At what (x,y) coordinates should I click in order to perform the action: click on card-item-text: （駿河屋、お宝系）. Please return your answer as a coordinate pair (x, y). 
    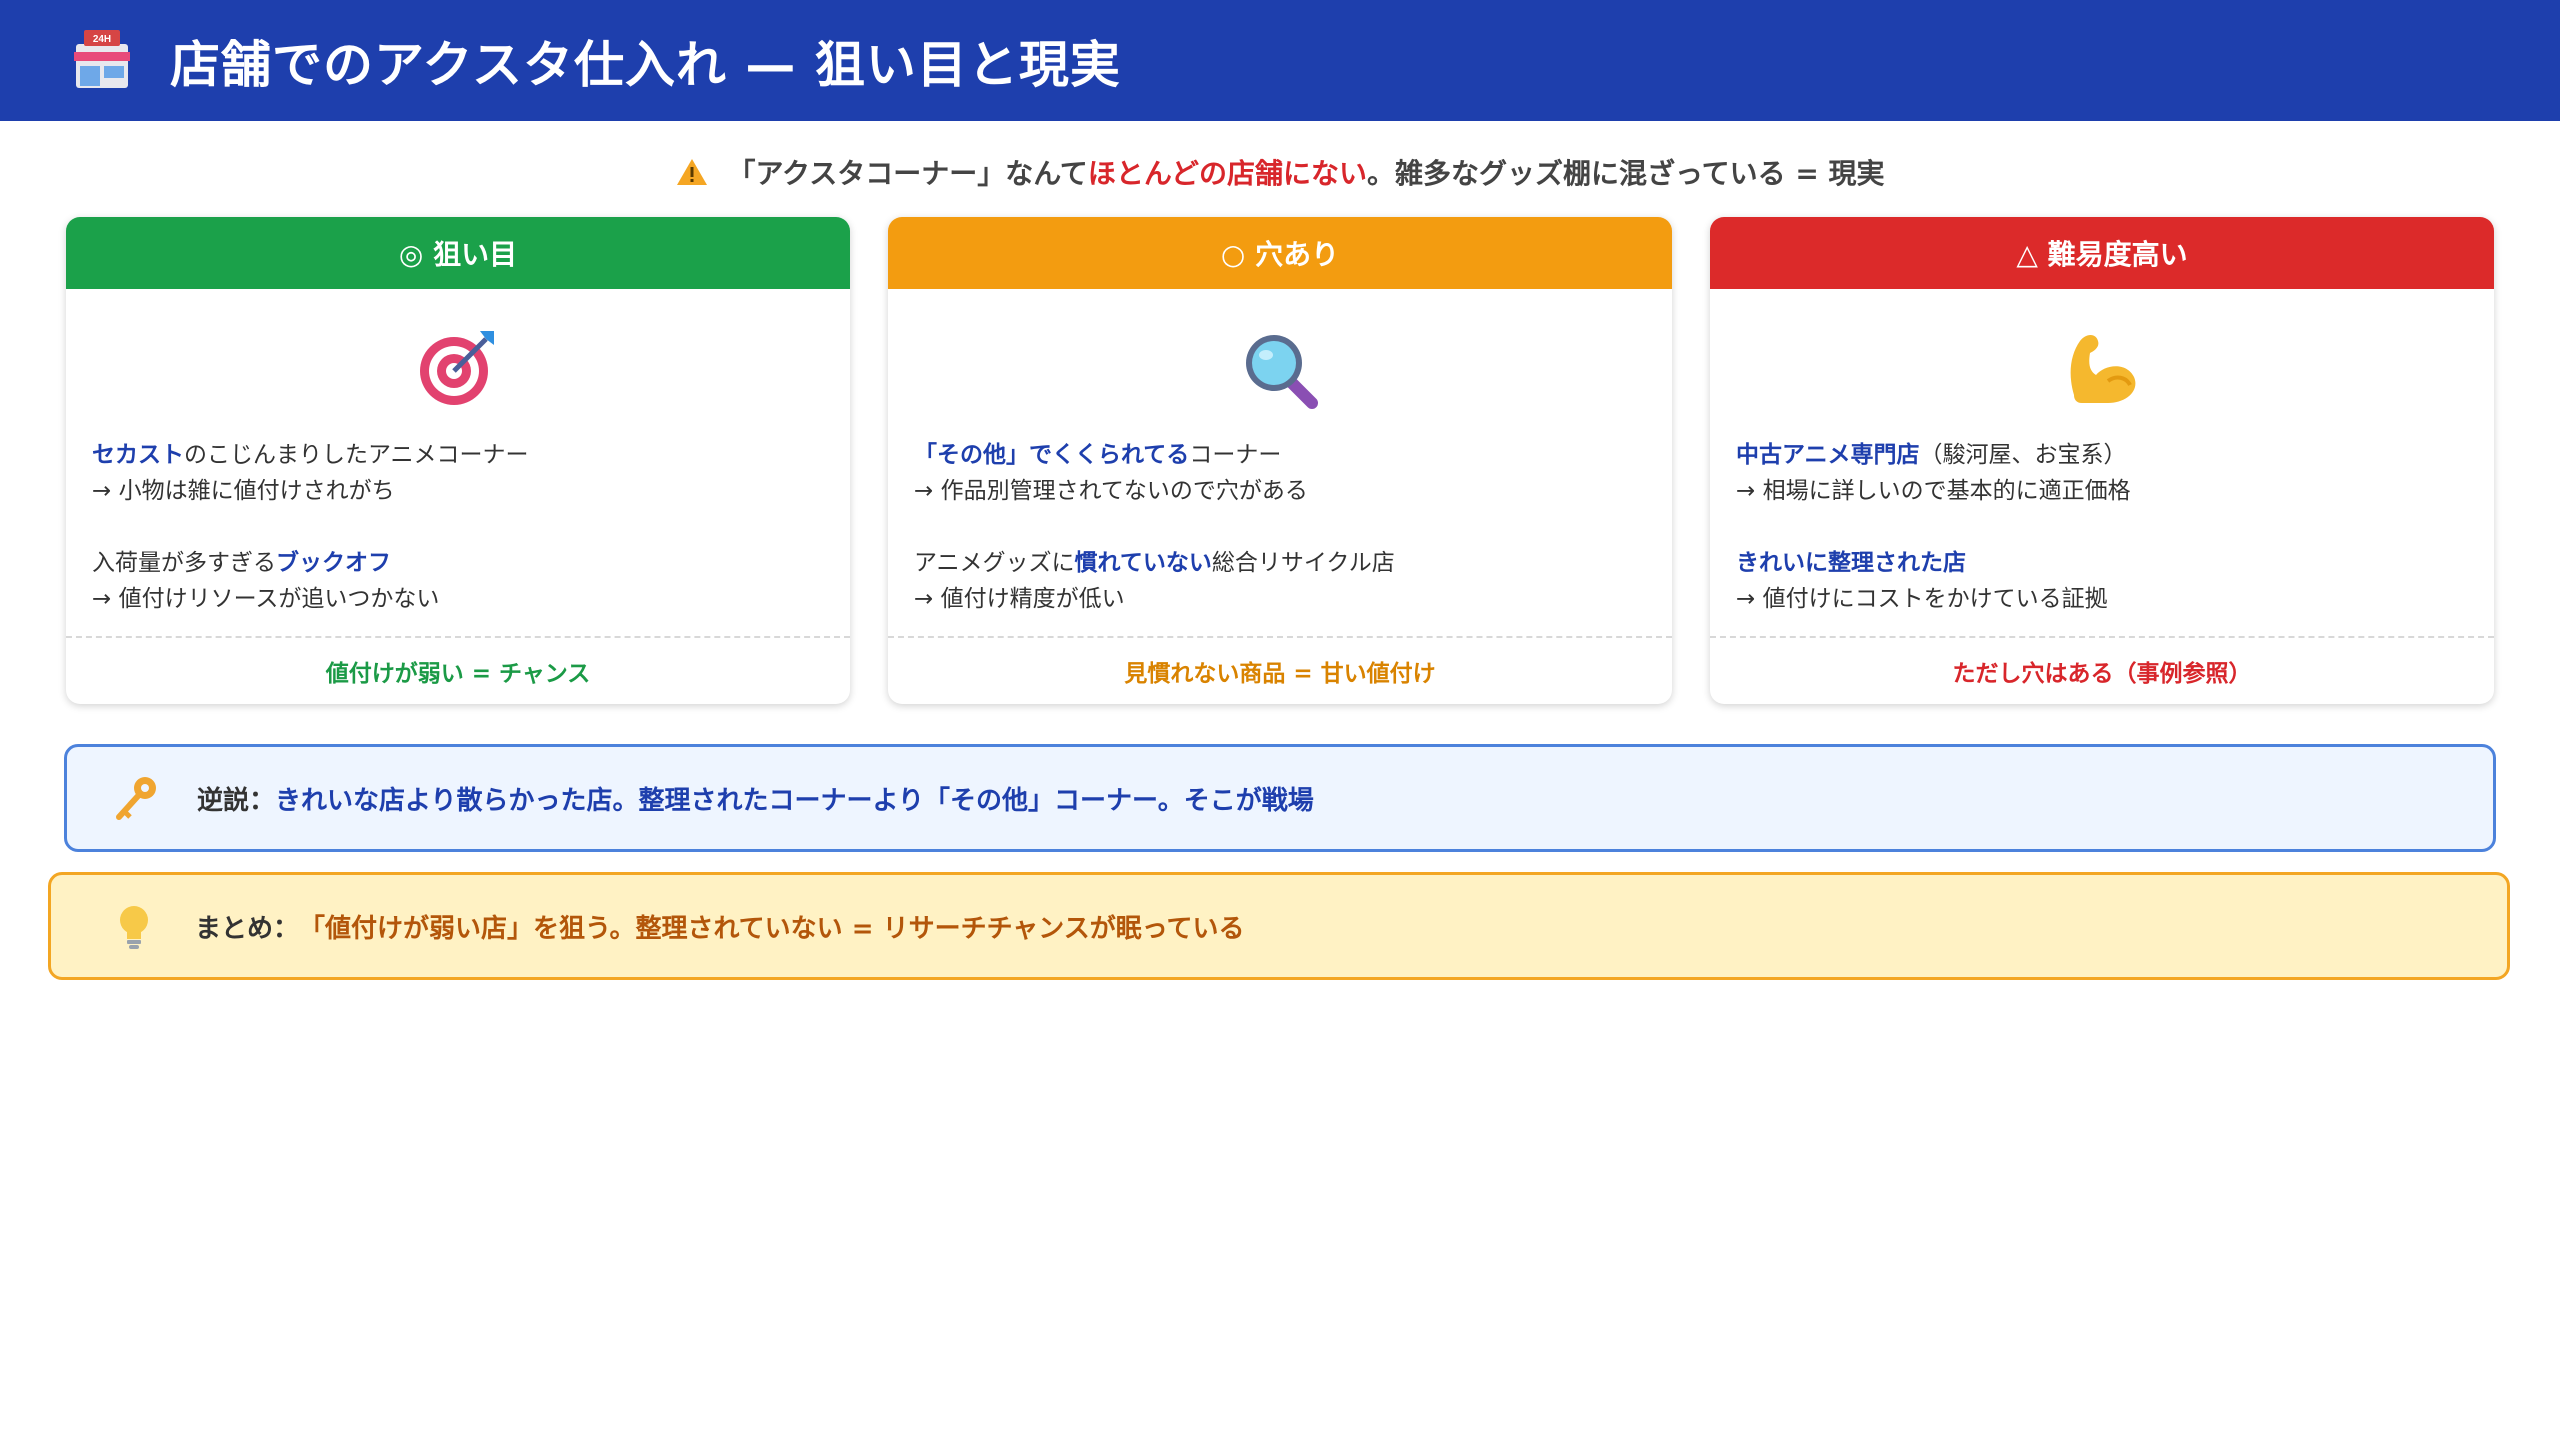
    Looking at the image, I should click on (2023, 455).